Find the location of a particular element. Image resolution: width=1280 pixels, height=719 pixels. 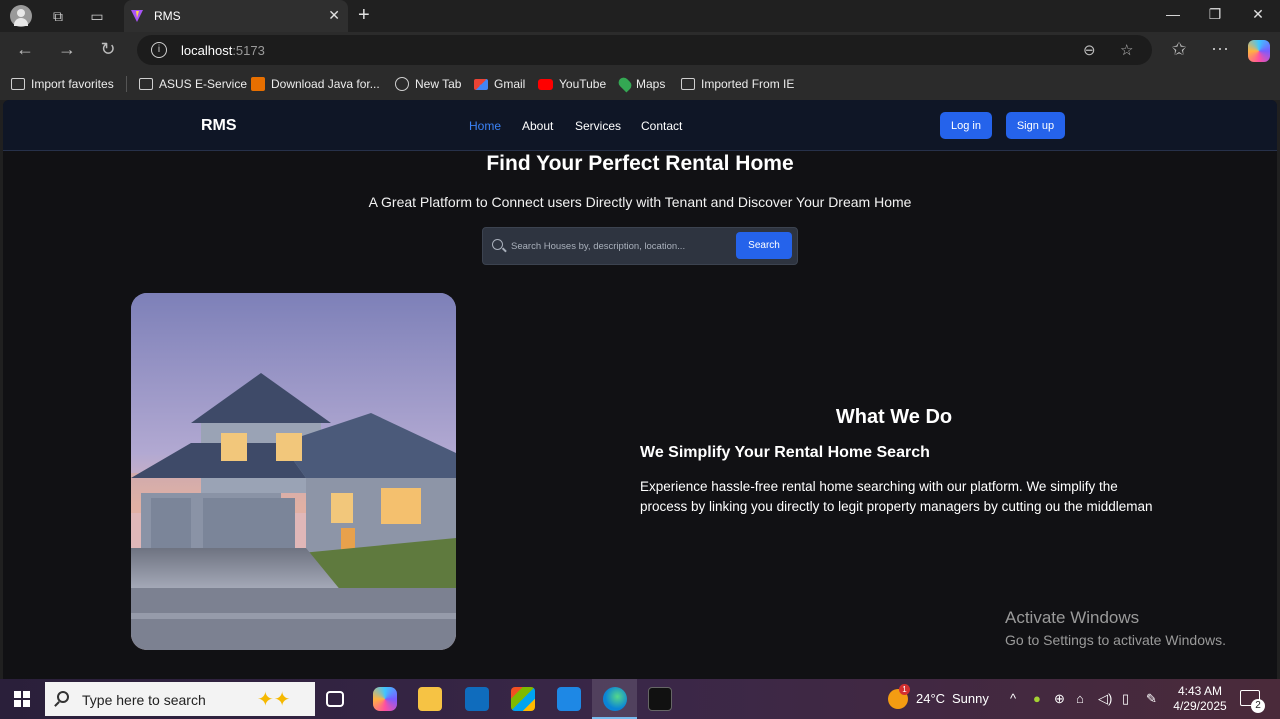

weather-condition: Sunny is located at coordinates (970, 698).